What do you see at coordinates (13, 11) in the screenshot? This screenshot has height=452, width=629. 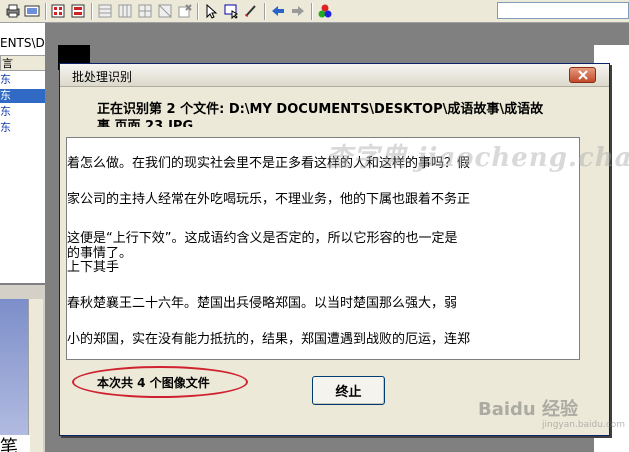 I see `print-icon` at bounding box center [13, 11].